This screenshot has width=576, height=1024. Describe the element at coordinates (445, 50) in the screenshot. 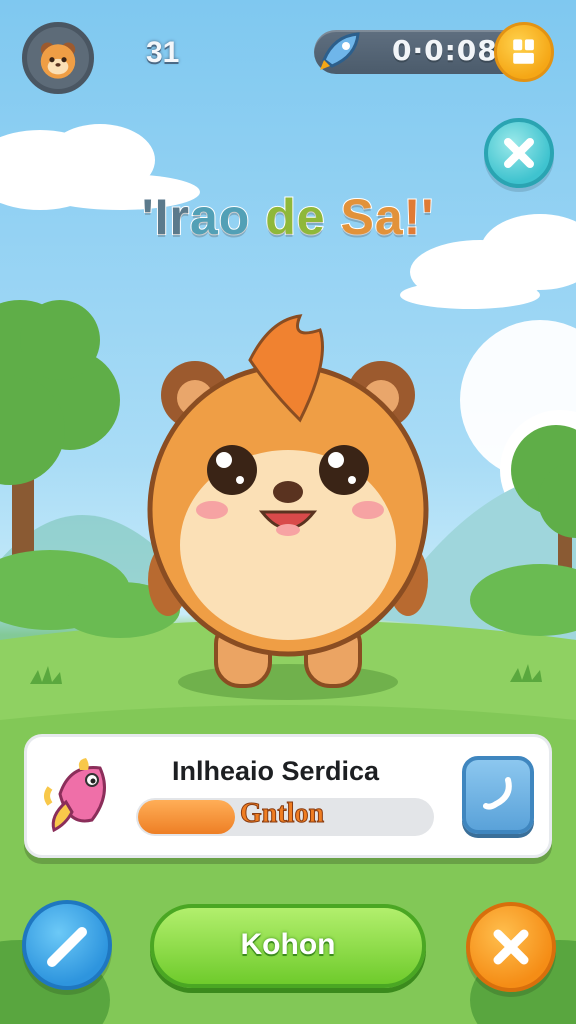

I see `timer-text: 0·0:08` at that location.